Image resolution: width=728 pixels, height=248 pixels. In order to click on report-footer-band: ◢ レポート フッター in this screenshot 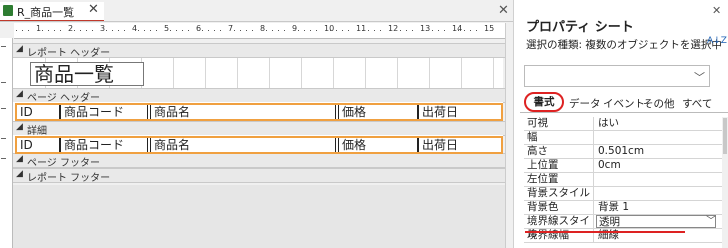, I will do `click(259, 176)`.